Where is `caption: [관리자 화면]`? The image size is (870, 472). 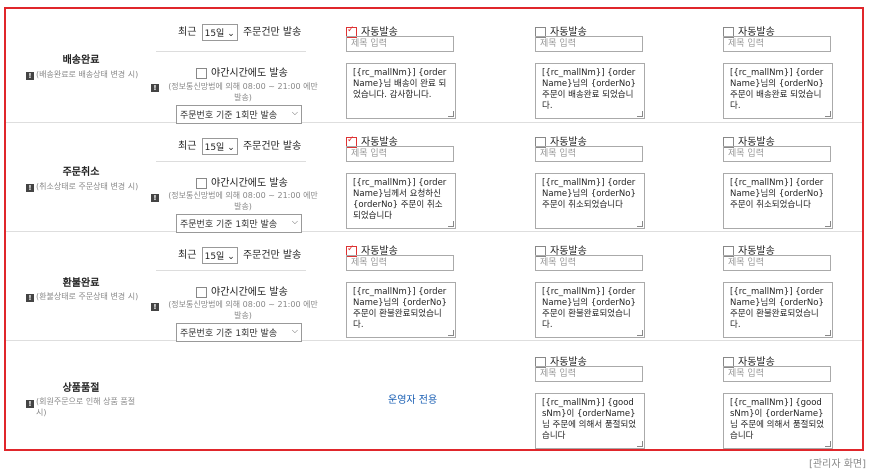 caption: [관리자 화면] is located at coordinates (837, 464).